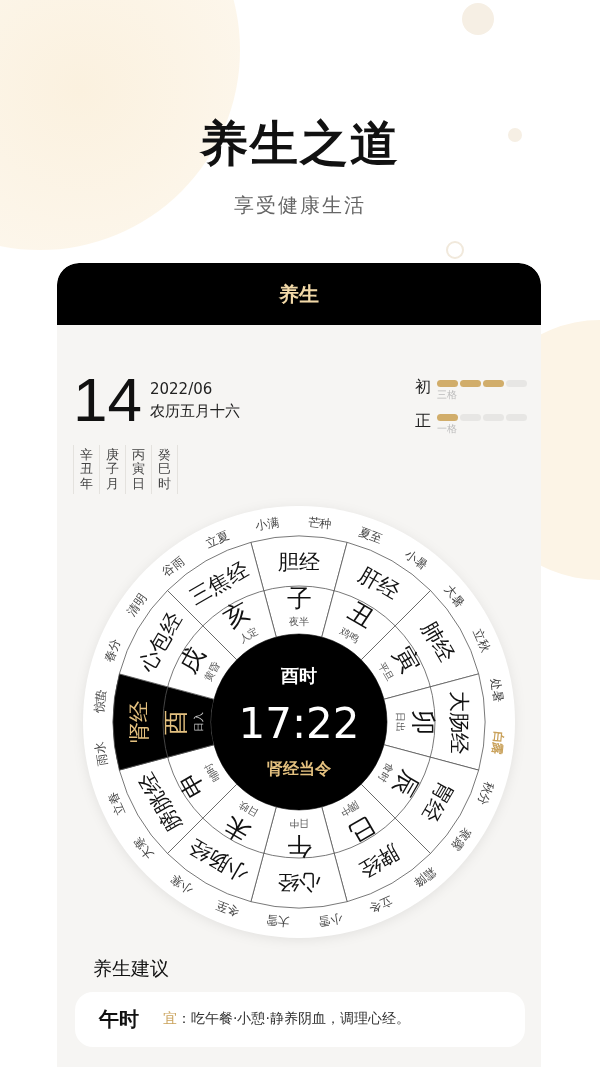 This screenshot has height=1067, width=600. Describe the element at coordinates (100, 701) in the screenshot. I see `solar-term: 惊蛰` at that location.